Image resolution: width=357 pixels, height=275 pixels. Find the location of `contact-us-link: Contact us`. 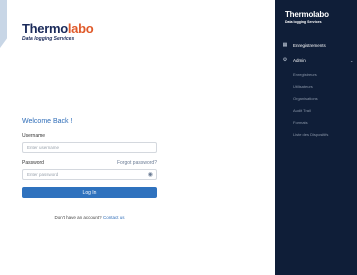

contact-us-link: Contact us is located at coordinates (114, 217).